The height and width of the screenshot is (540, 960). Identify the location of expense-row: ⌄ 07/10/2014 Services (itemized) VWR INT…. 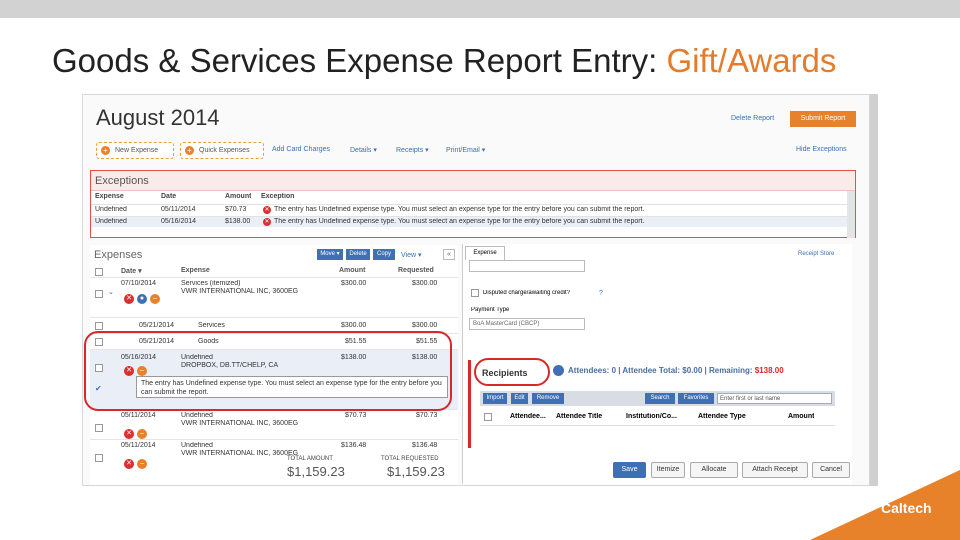
(274, 297).